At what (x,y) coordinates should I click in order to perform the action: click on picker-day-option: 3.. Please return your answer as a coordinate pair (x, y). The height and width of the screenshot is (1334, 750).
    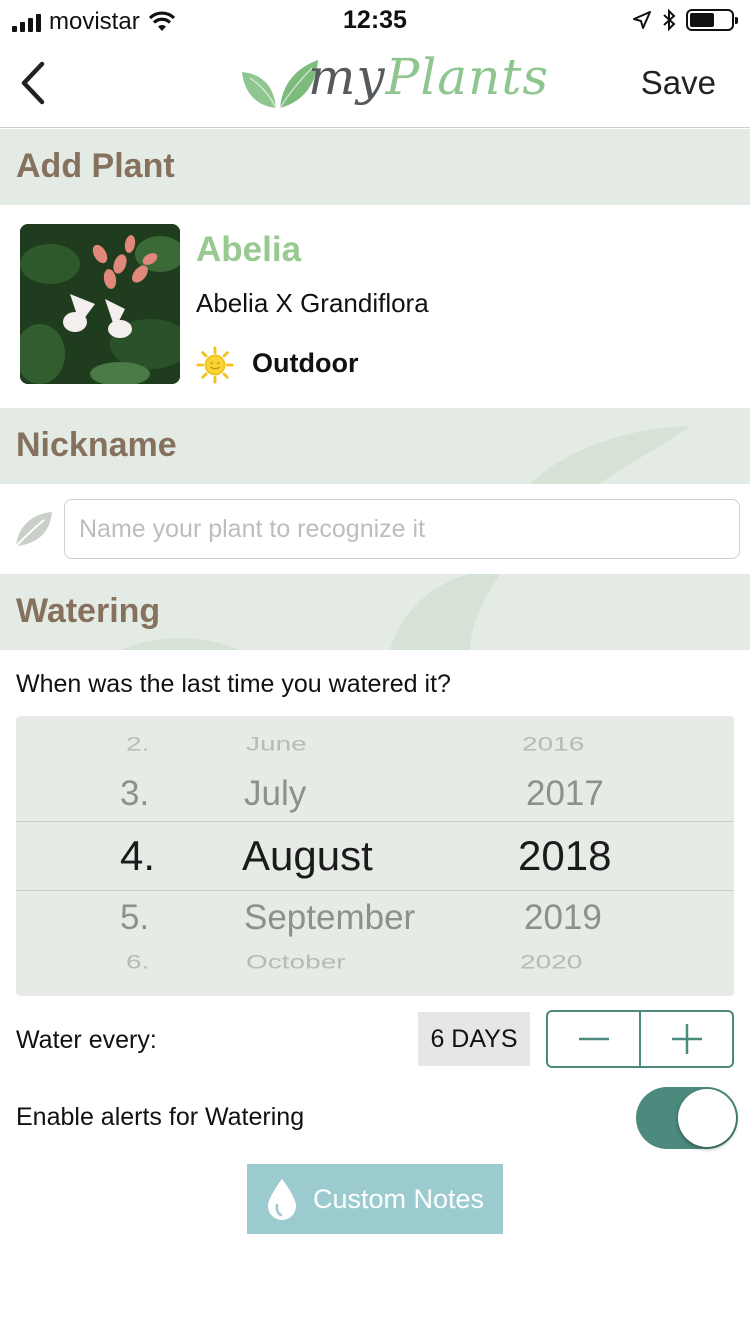
    Looking at the image, I should click on (134, 794).